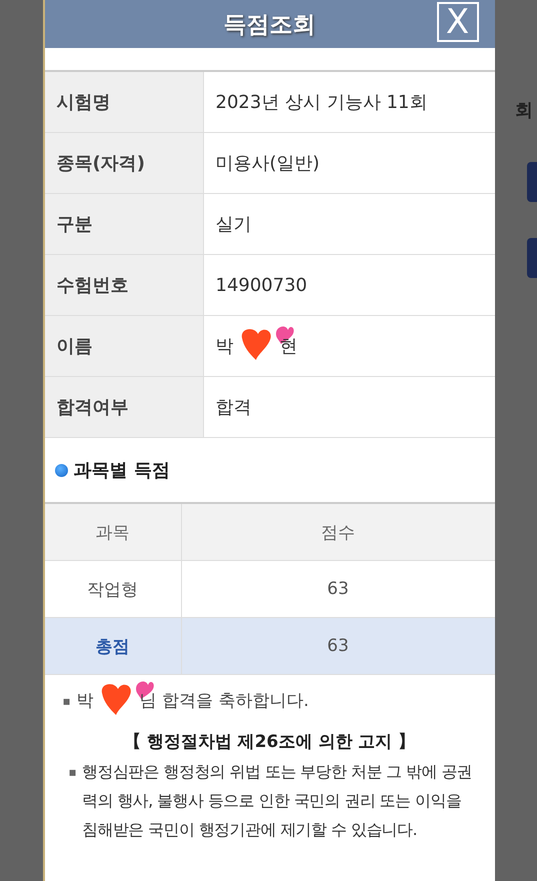 The height and width of the screenshot is (881, 537). Describe the element at coordinates (112, 531) in the screenshot. I see `column-header: 과목` at that location.